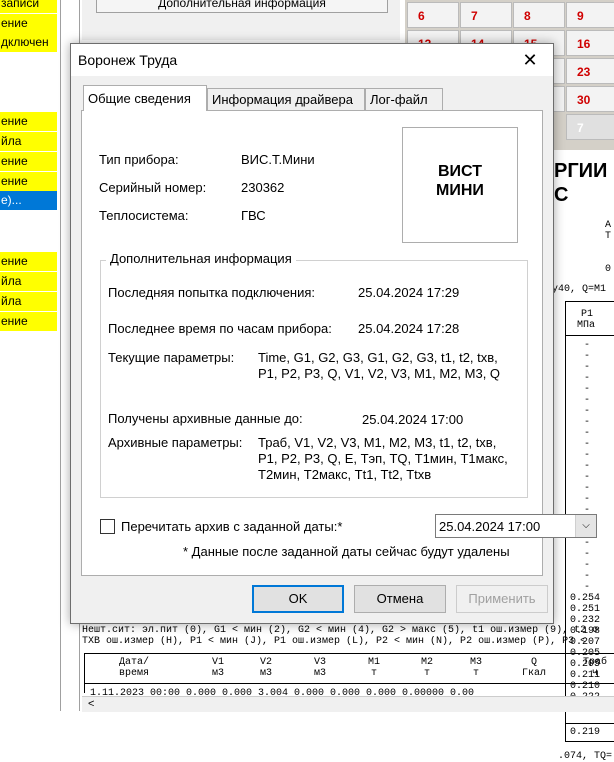 The width and height of the screenshot is (614, 762). Describe the element at coordinates (594, 668) in the screenshot. I see `col-header: Траб ч` at that location.